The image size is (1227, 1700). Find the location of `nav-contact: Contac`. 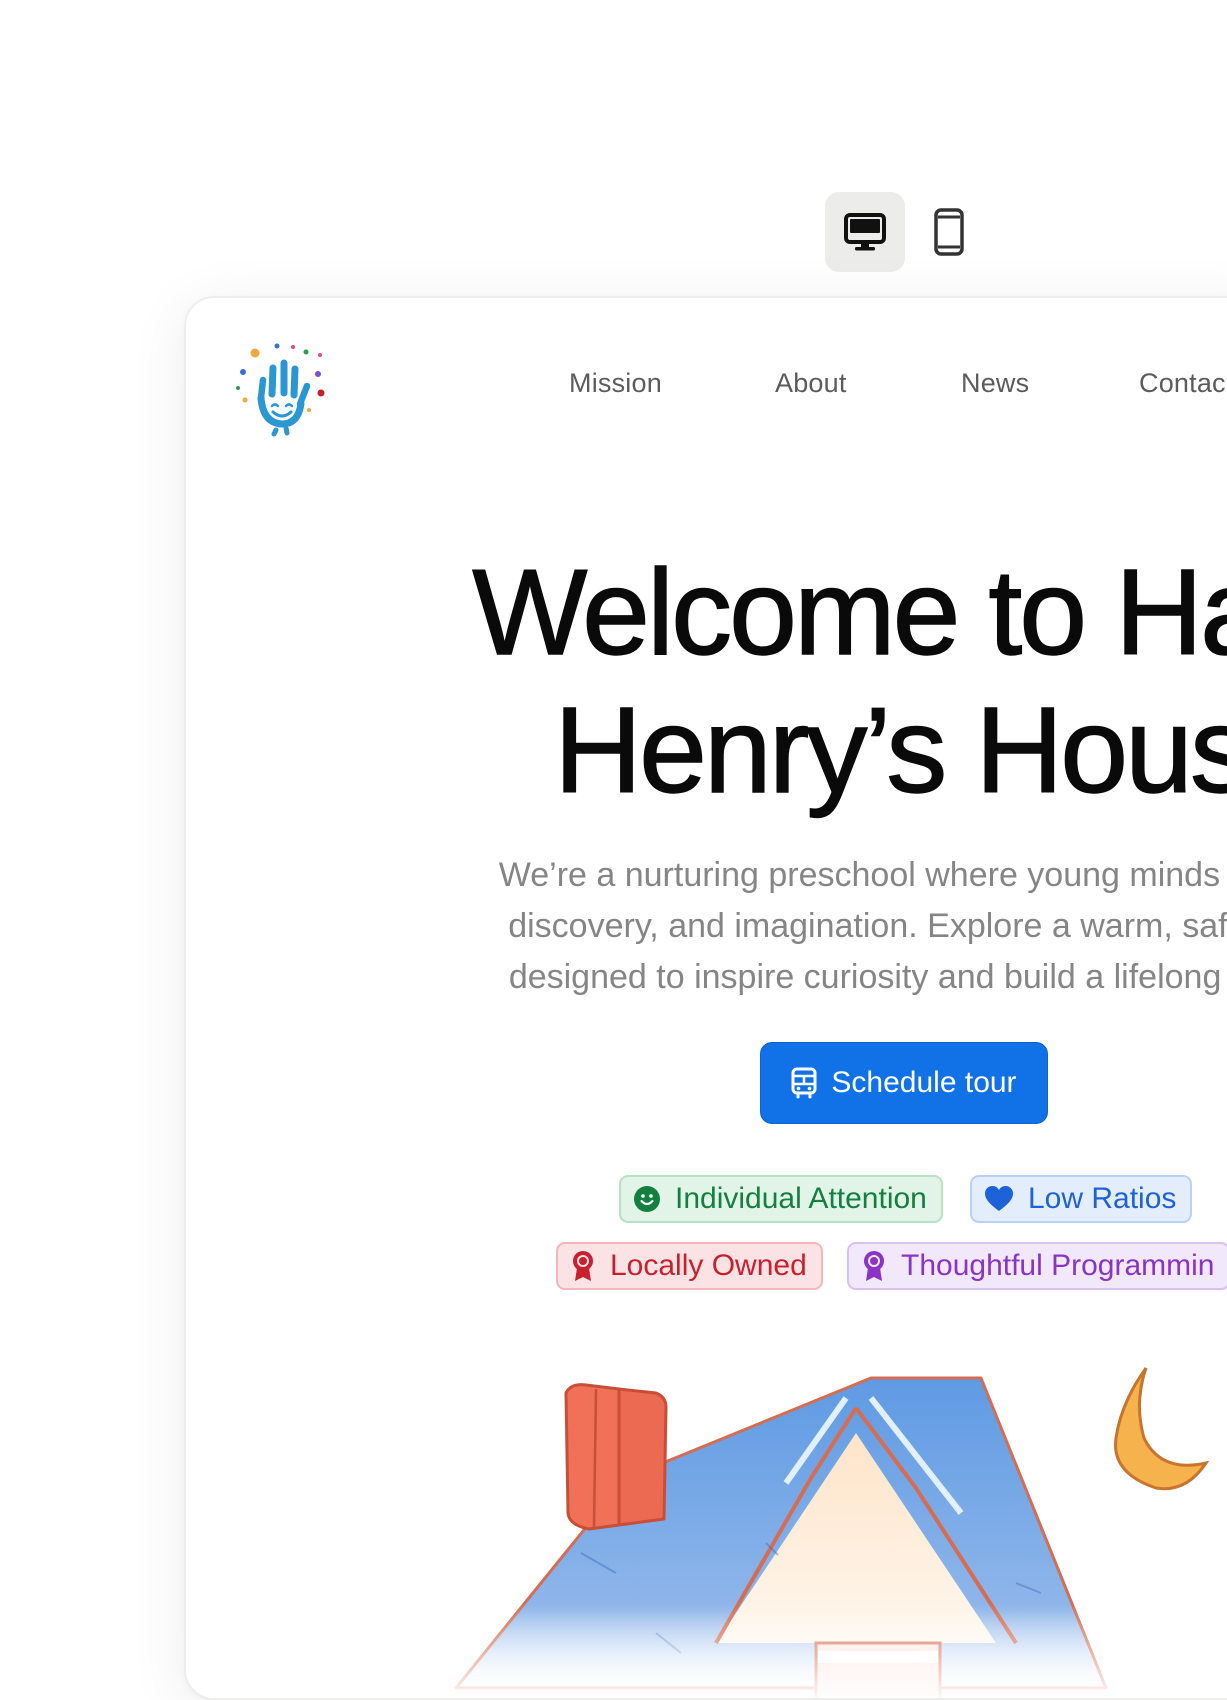

nav-contact: Contac is located at coordinates (1182, 383).